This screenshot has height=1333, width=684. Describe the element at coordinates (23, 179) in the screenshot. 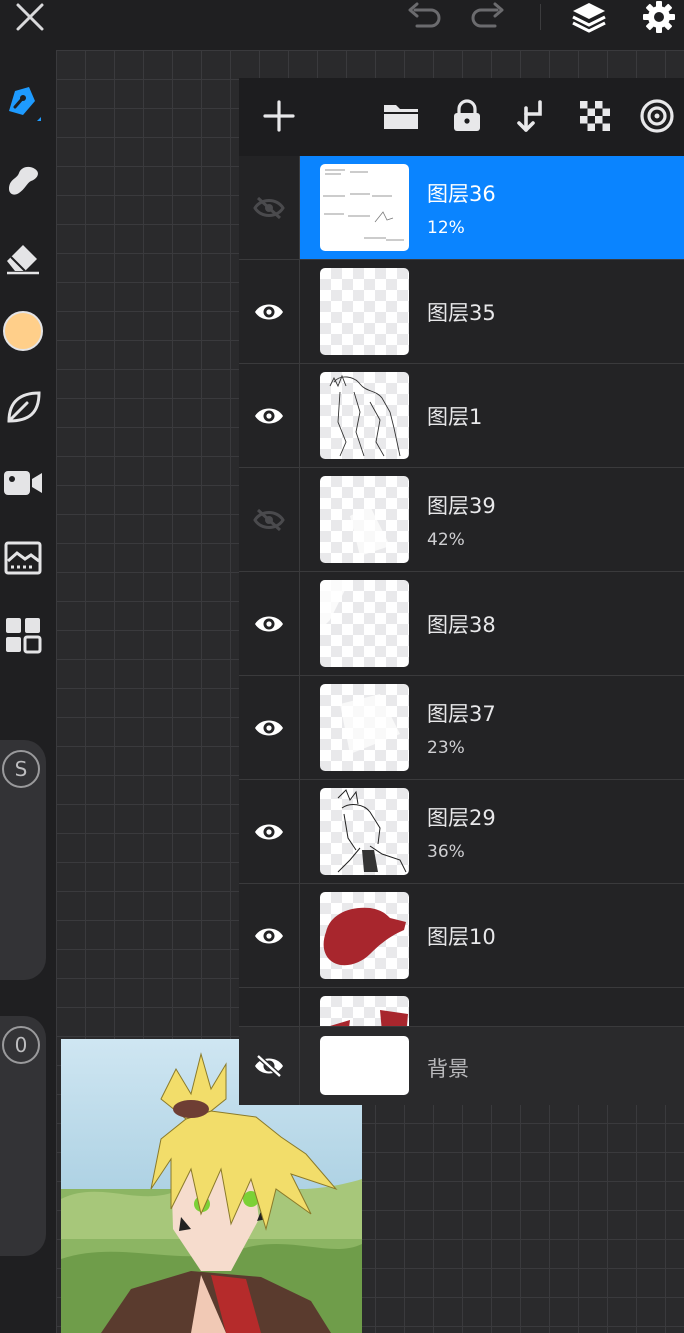

I see `smudge-icon` at that location.